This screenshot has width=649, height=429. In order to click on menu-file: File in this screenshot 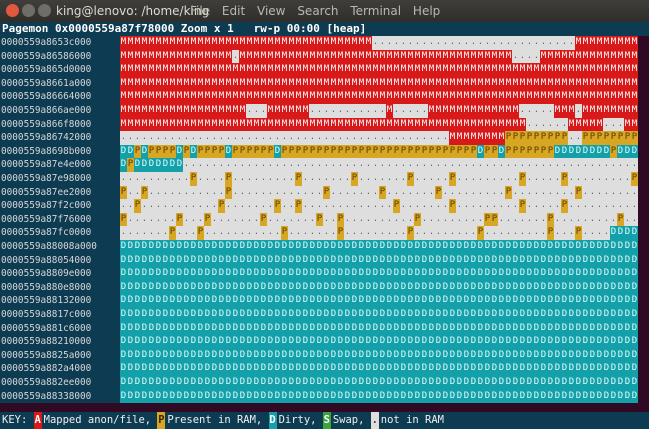, I will do `click(200, 11)`.